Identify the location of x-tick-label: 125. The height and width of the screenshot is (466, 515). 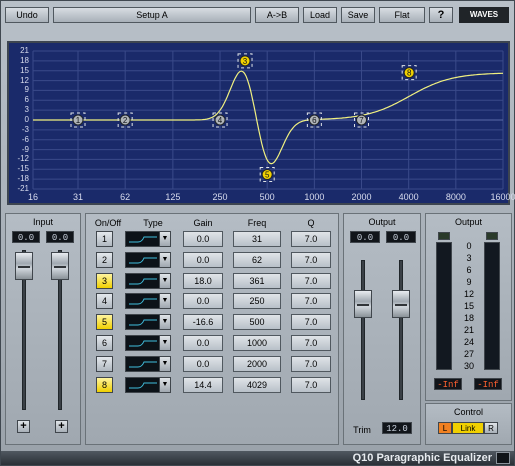
(173, 197).